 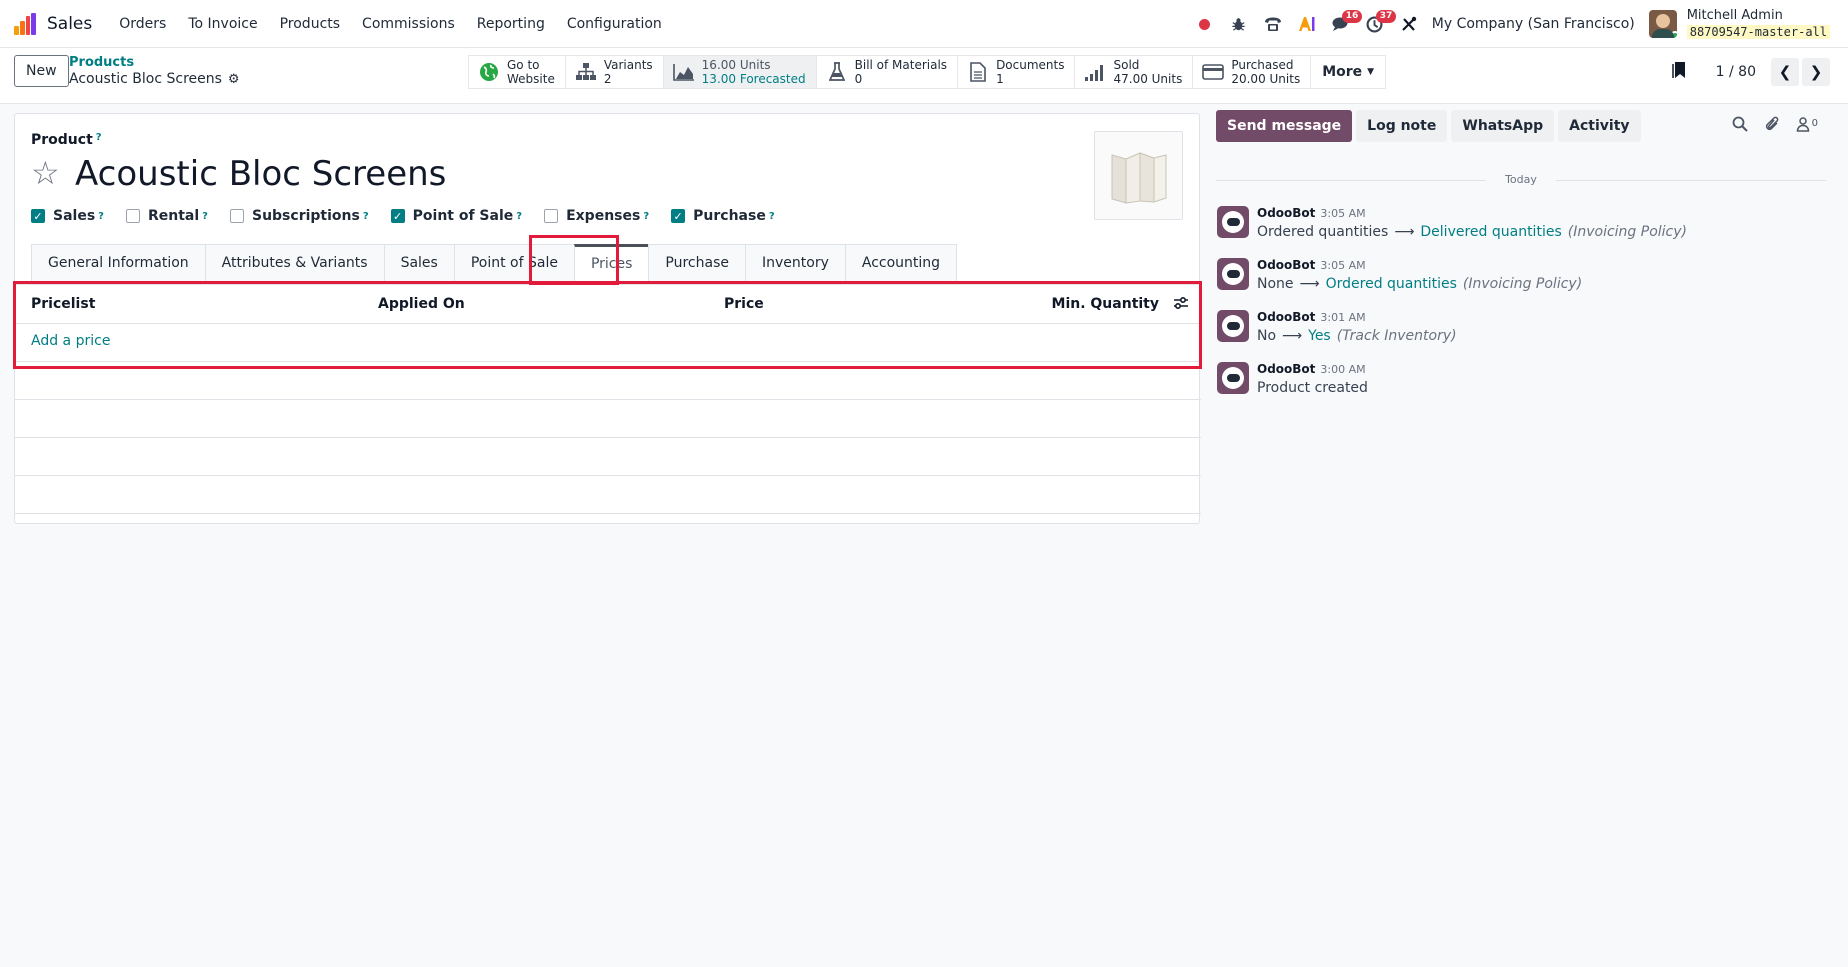 I want to click on tab-general-information: General Information, so click(x=118, y=263).